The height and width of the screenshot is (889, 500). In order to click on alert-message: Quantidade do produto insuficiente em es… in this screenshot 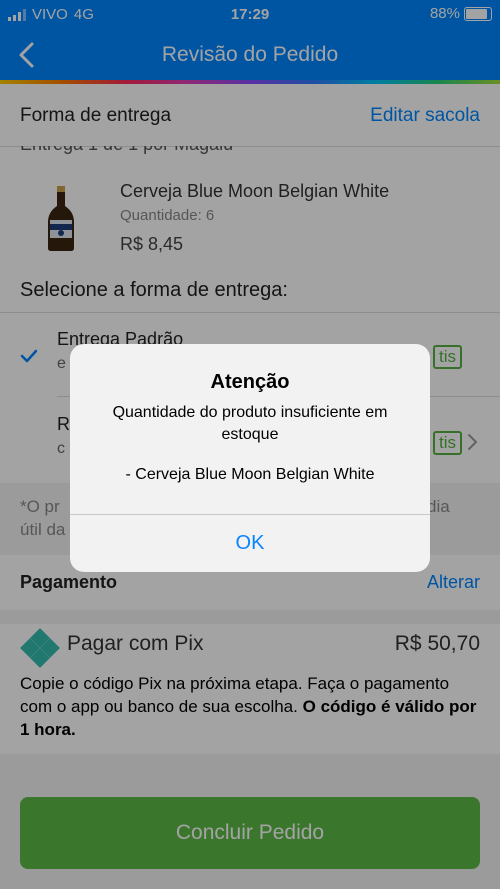, I will do `click(250, 423)`.